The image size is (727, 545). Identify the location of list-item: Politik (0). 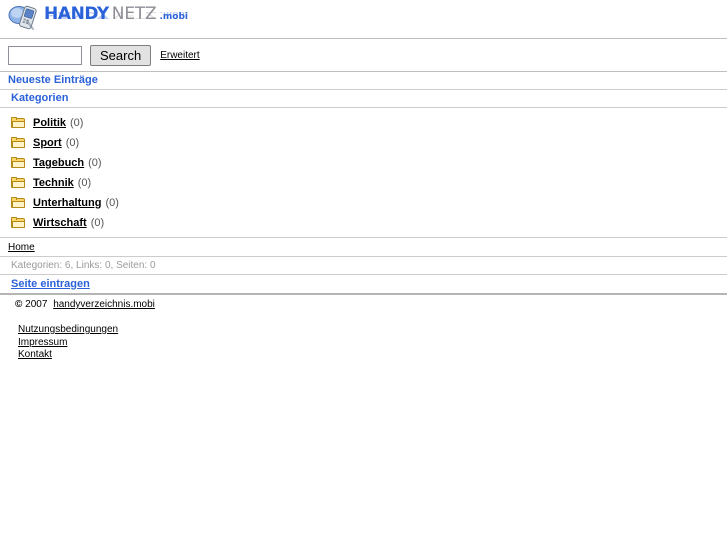
(363, 123).